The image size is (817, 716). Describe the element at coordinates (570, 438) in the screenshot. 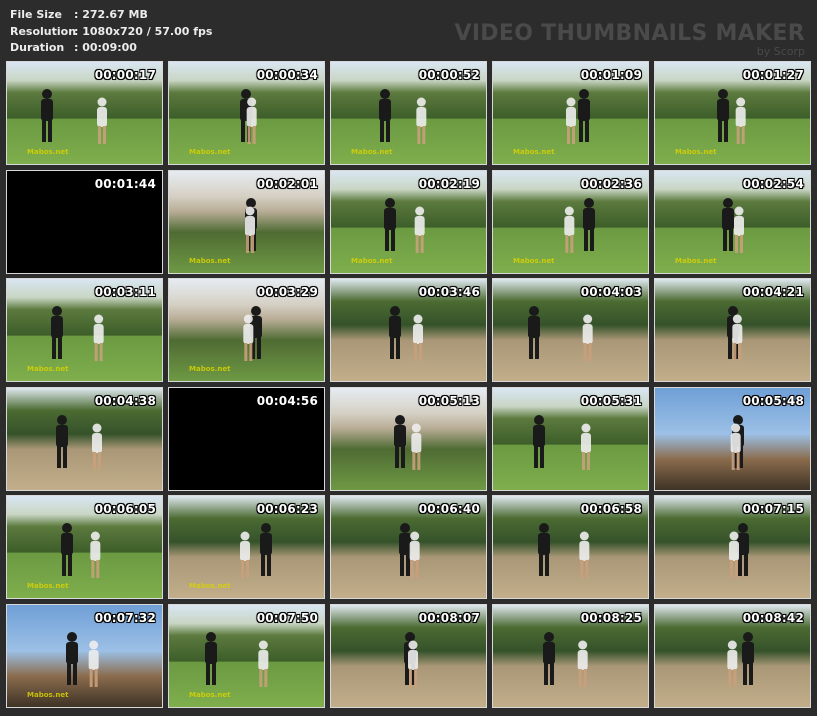

I see `thumbnail-tile: 00:05:31` at that location.